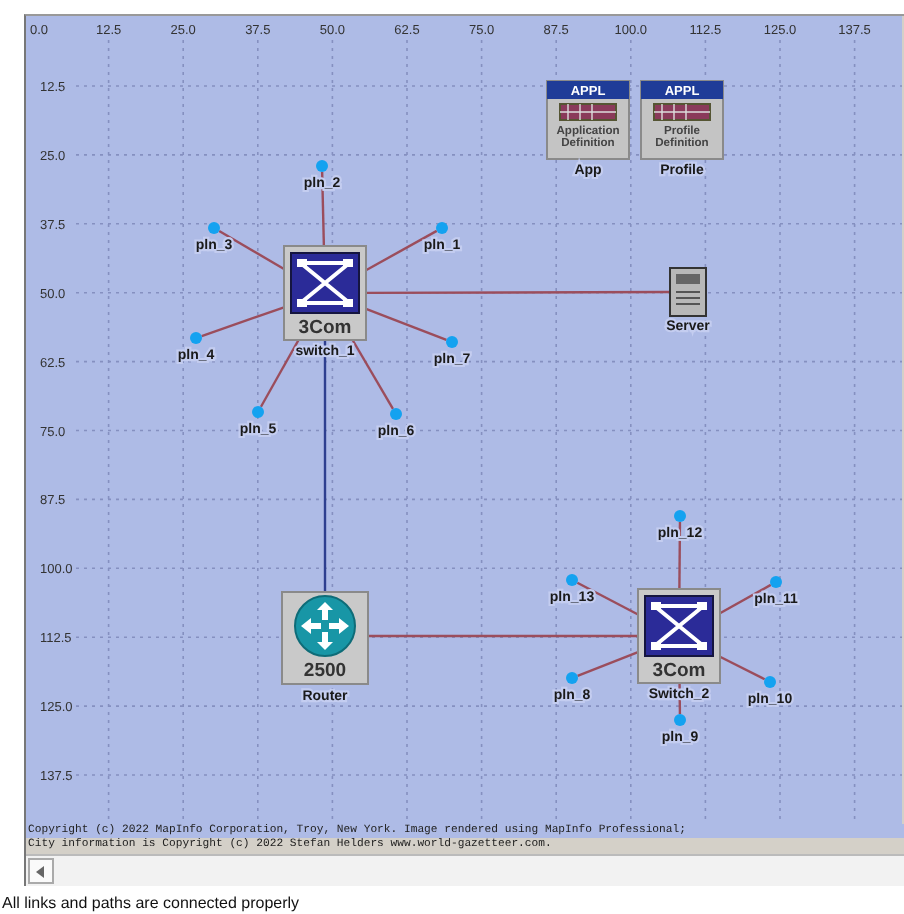 The height and width of the screenshot is (914, 904). I want to click on router-icon, so click(325, 638).